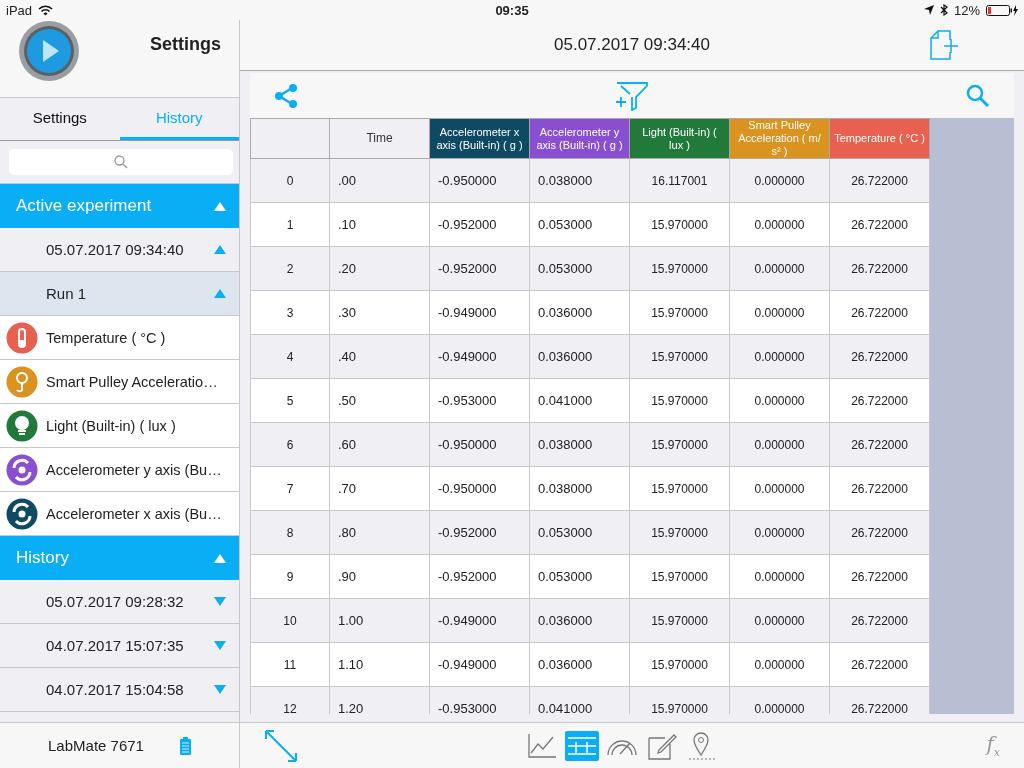  What do you see at coordinates (379, 620) in the screenshot?
I see `table-cell: 1.00` at bounding box center [379, 620].